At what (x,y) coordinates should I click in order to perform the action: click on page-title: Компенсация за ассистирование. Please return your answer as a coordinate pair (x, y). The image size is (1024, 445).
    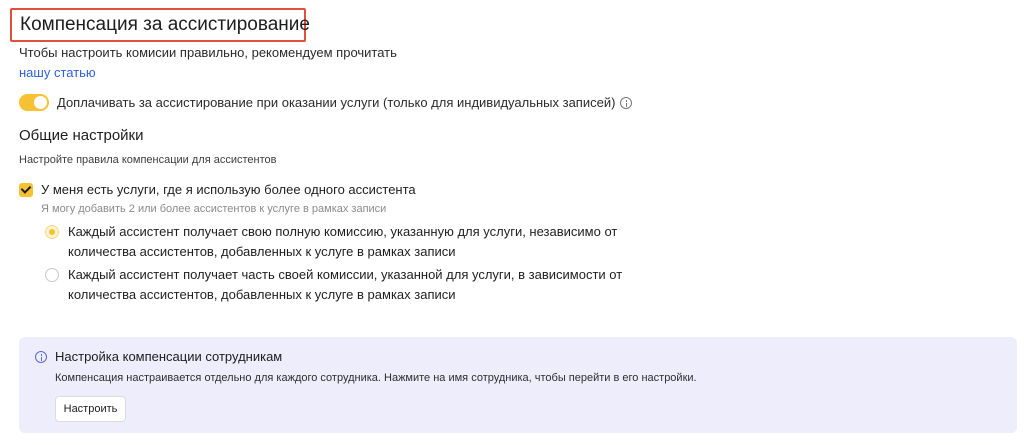
    Looking at the image, I should click on (165, 24).